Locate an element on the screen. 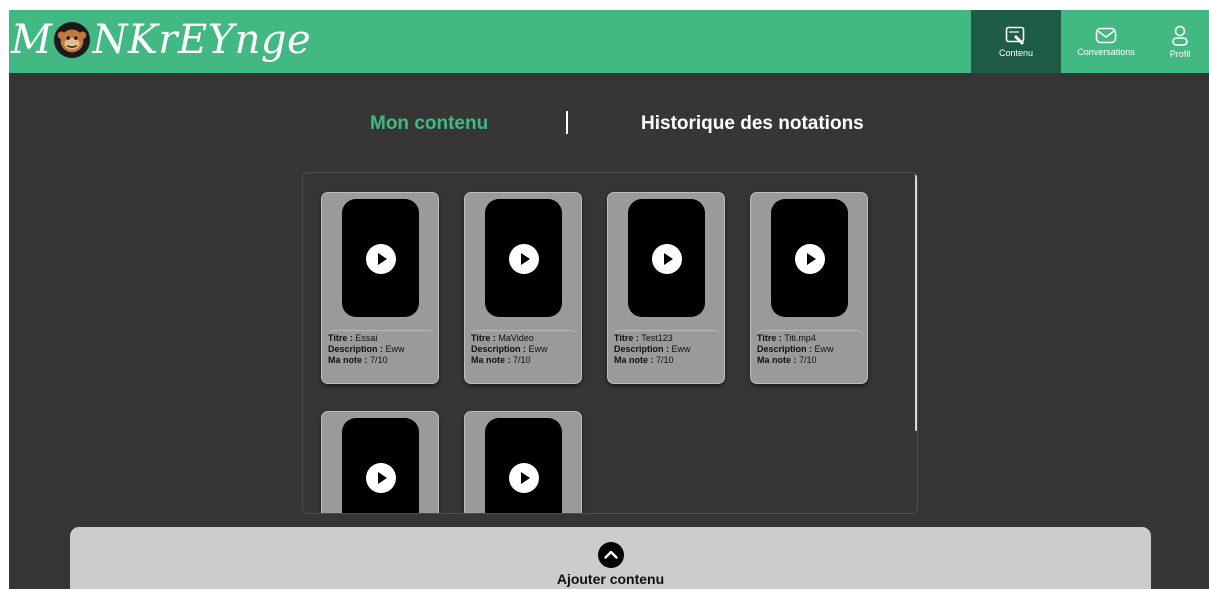 This screenshot has height=589, width=1209. video-title: Titre : Titi.mp4 is located at coordinates (810, 338).